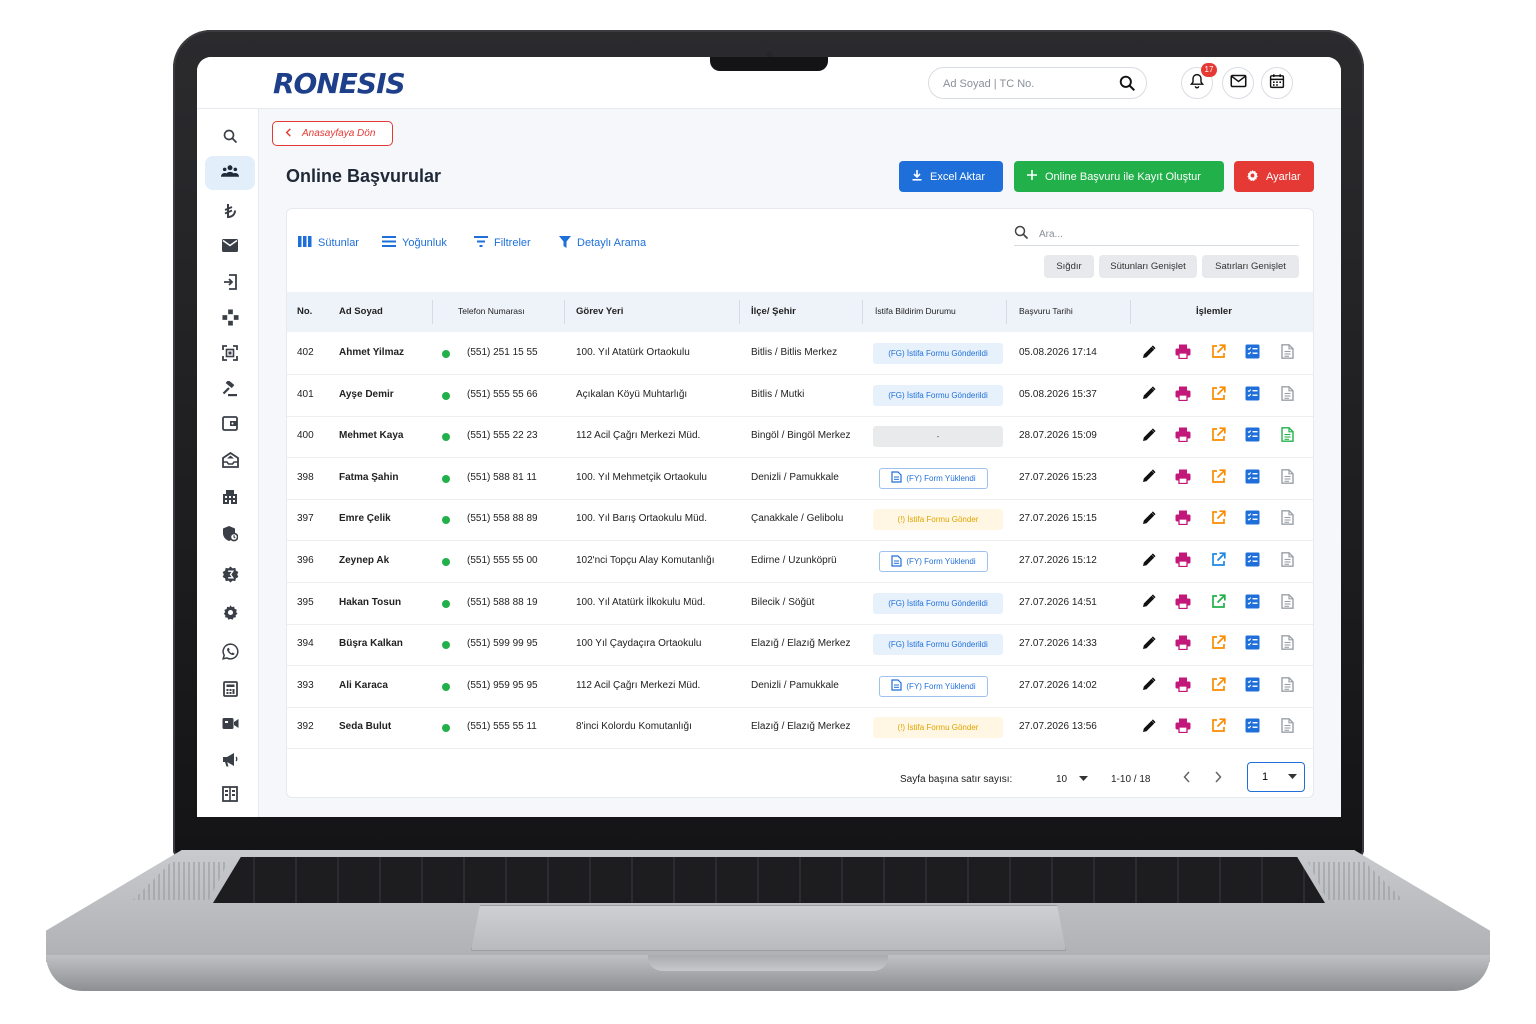 The width and height of the screenshot is (1536, 1024). What do you see at coordinates (304, 311) in the screenshot?
I see `header-no: No.` at bounding box center [304, 311].